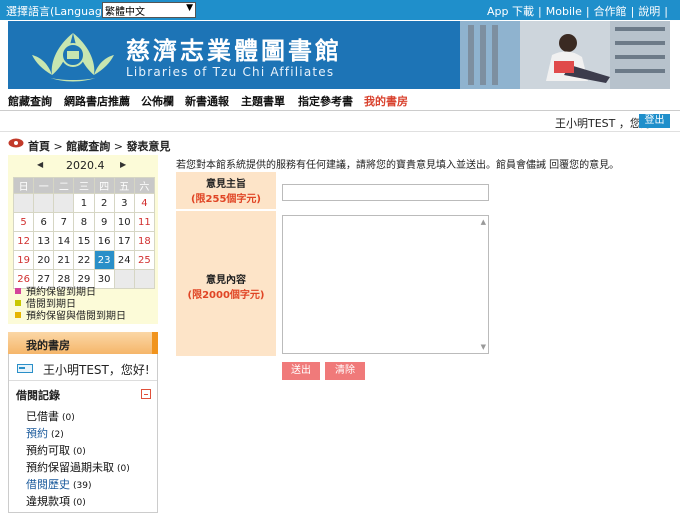 Image resolution: width=680 pixels, height=513 pixels. What do you see at coordinates (386, 101) in the screenshot?
I see `nav-item-my-library: 我的書房` at bounding box center [386, 101].